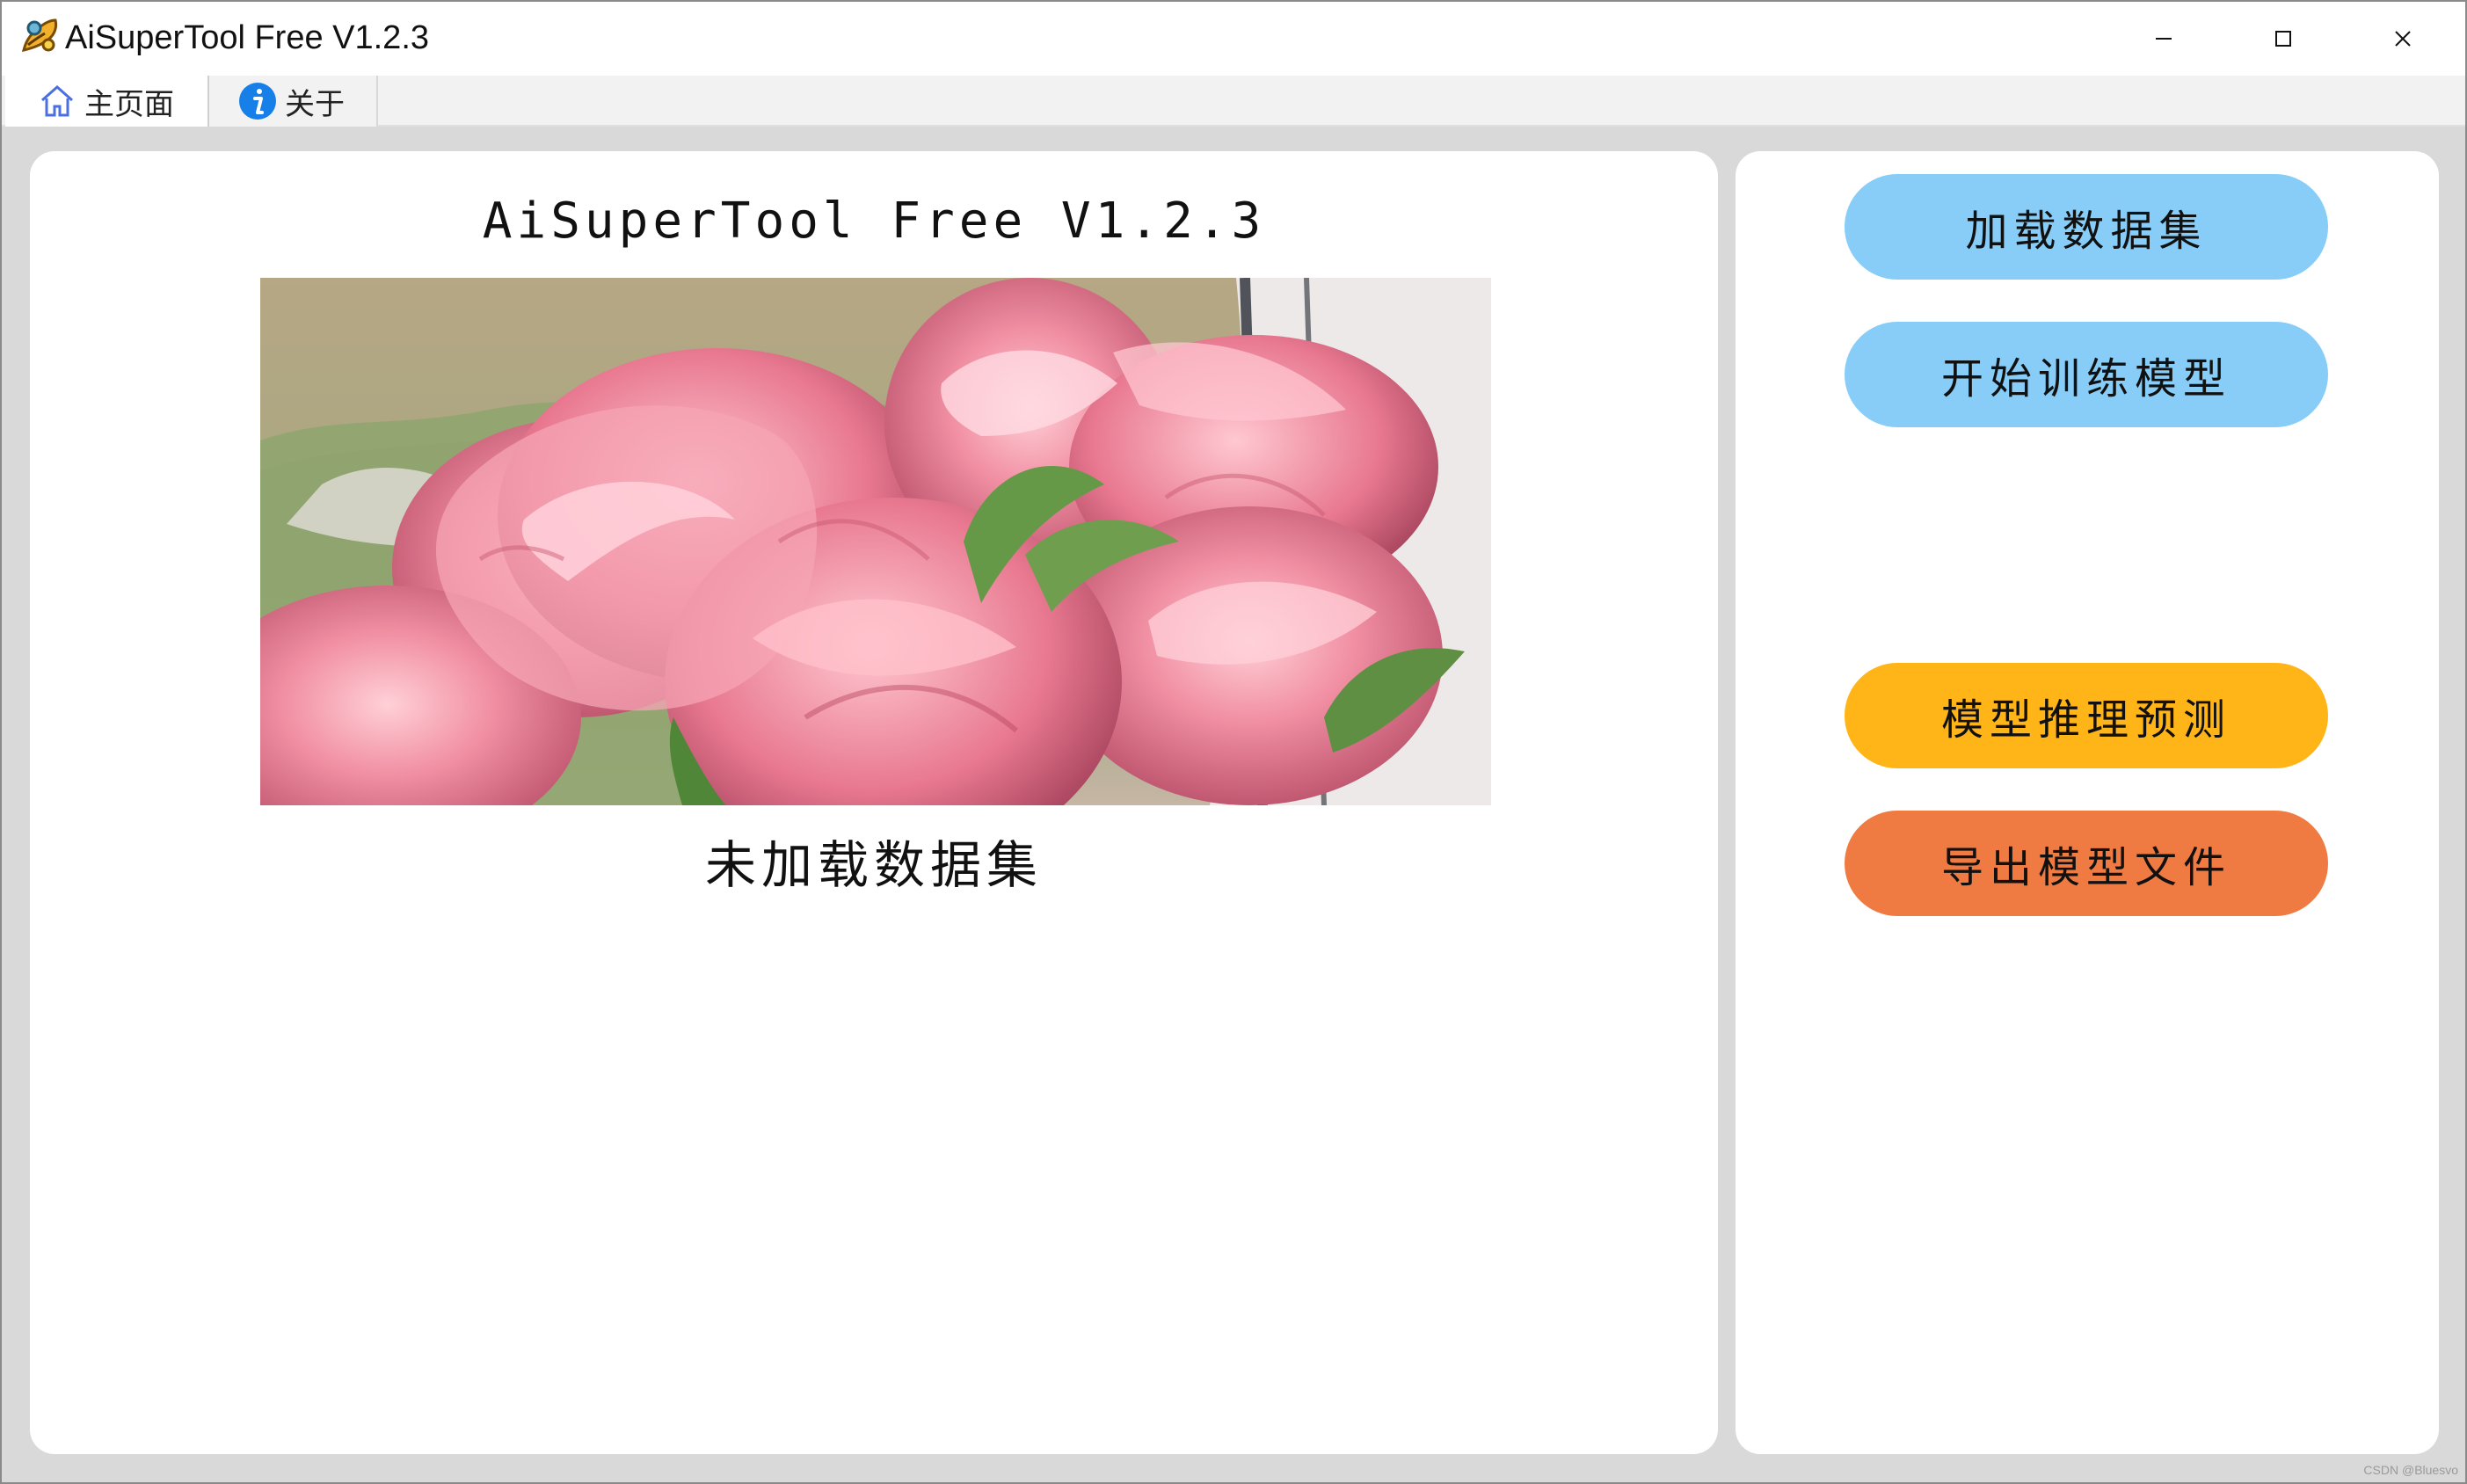 Image resolution: width=2467 pixels, height=1484 pixels. What do you see at coordinates (873, 865) in the screenshot?
I see `dataset-status: 未加载数据集` at bounding box center [873, 865].